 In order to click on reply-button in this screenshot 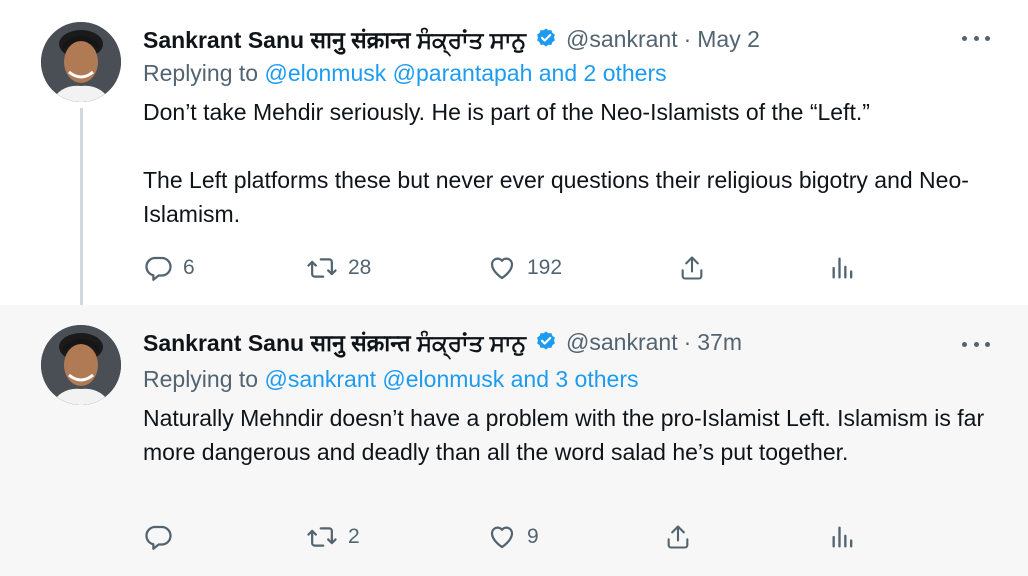, I will do `click(163, 537)`.